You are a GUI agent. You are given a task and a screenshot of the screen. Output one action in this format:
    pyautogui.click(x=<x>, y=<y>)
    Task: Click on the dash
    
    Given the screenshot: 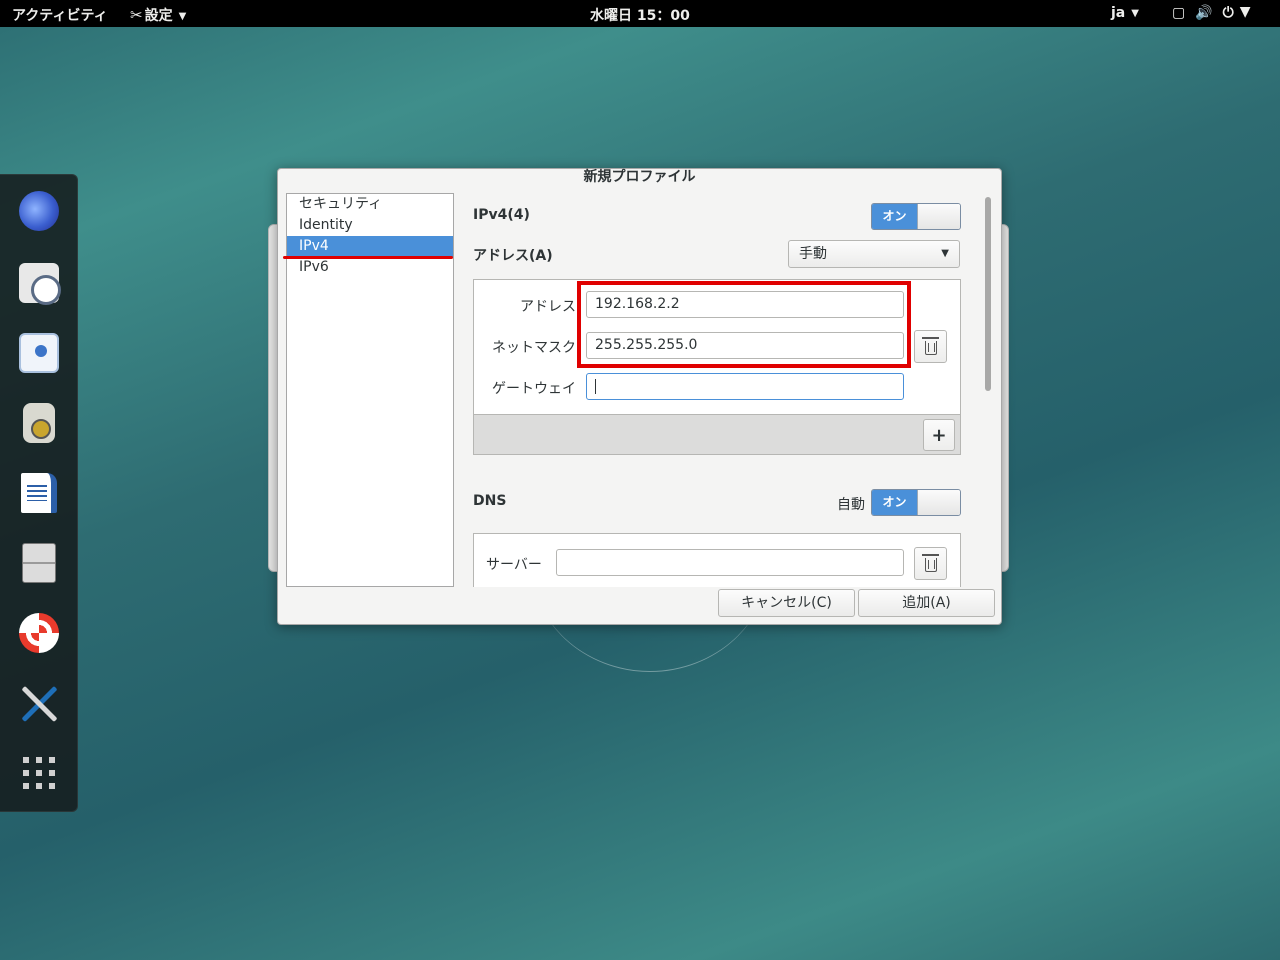 What is the action you would take?
    pyautogui.click(x=39, y=493)
    